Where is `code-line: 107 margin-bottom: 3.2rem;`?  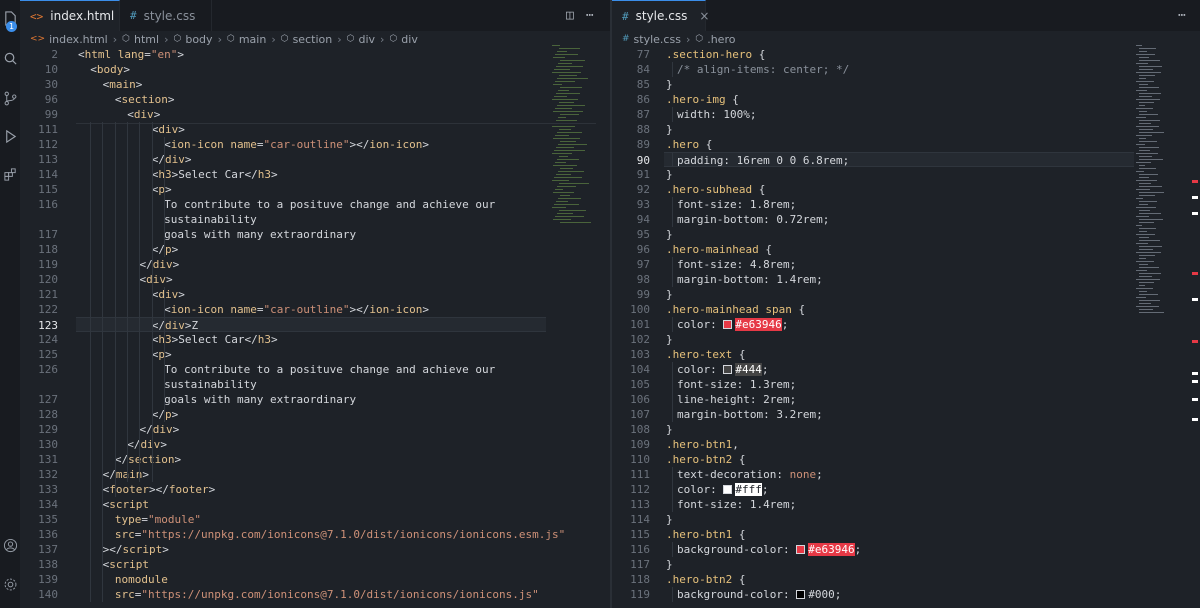 code-line: 107 margin-bottom: 3.2rem; is located at coordinates (906, 414).